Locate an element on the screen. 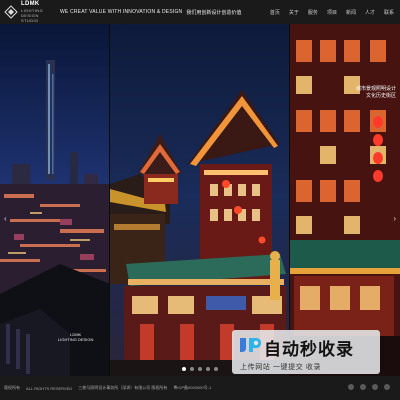 The width and height of the screenshot is (400, 400). watermark-subtitle: 上传网站 一键提交 收录 is located at coordinates (281, 367).